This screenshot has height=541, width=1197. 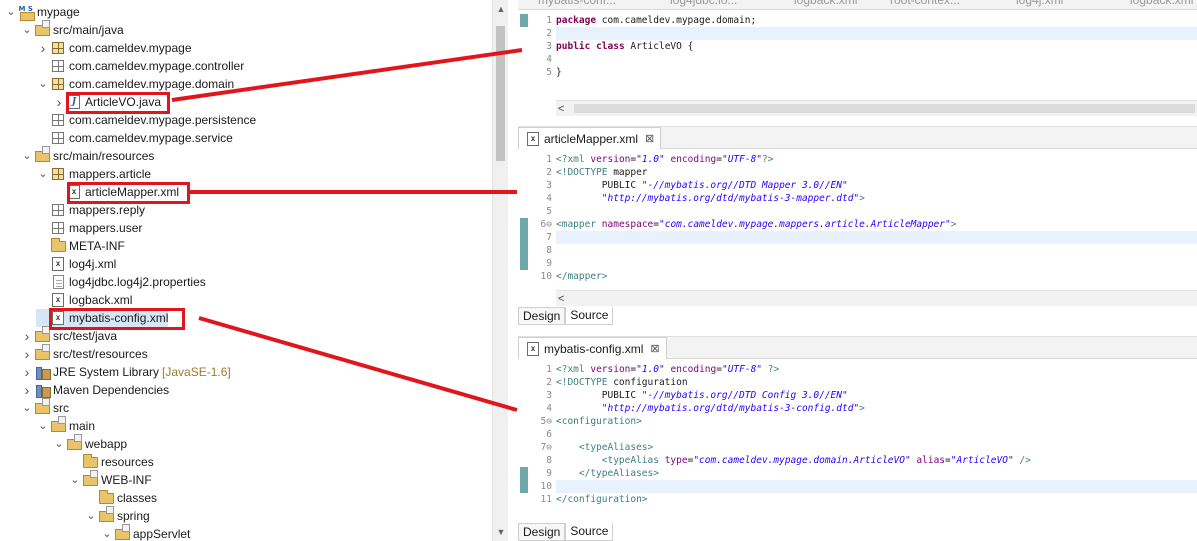 I want to click on tree-item: ⌄ com.cameldev.mypage.domain, so click(x=135, y=84).